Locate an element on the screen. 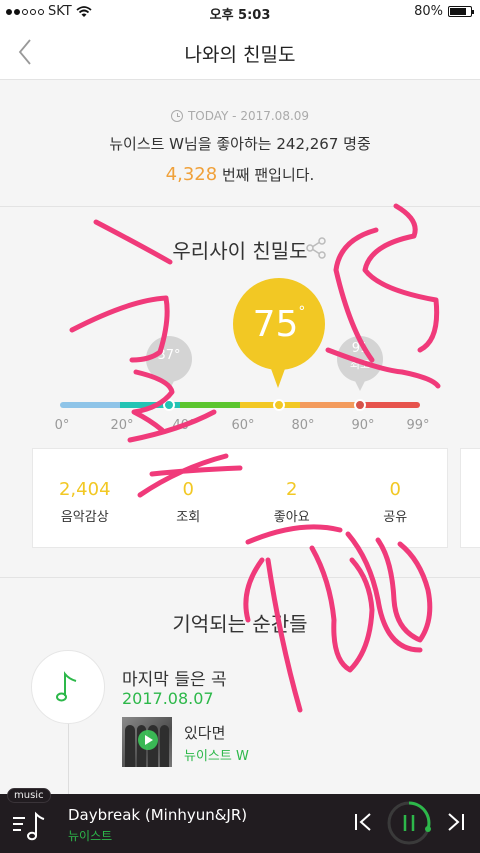 The height and width of the screenshot is (853, 480). degree-symbol: ° is located at coordinates (302, 312).